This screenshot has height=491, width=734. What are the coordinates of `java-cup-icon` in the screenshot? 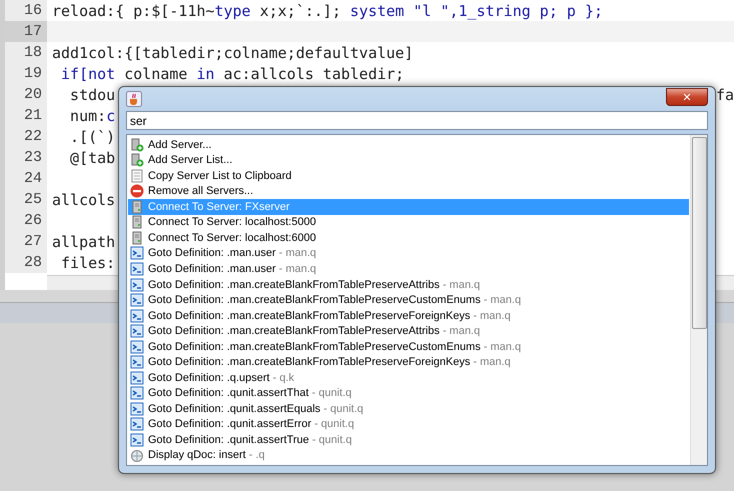 It's located at (134, 99).